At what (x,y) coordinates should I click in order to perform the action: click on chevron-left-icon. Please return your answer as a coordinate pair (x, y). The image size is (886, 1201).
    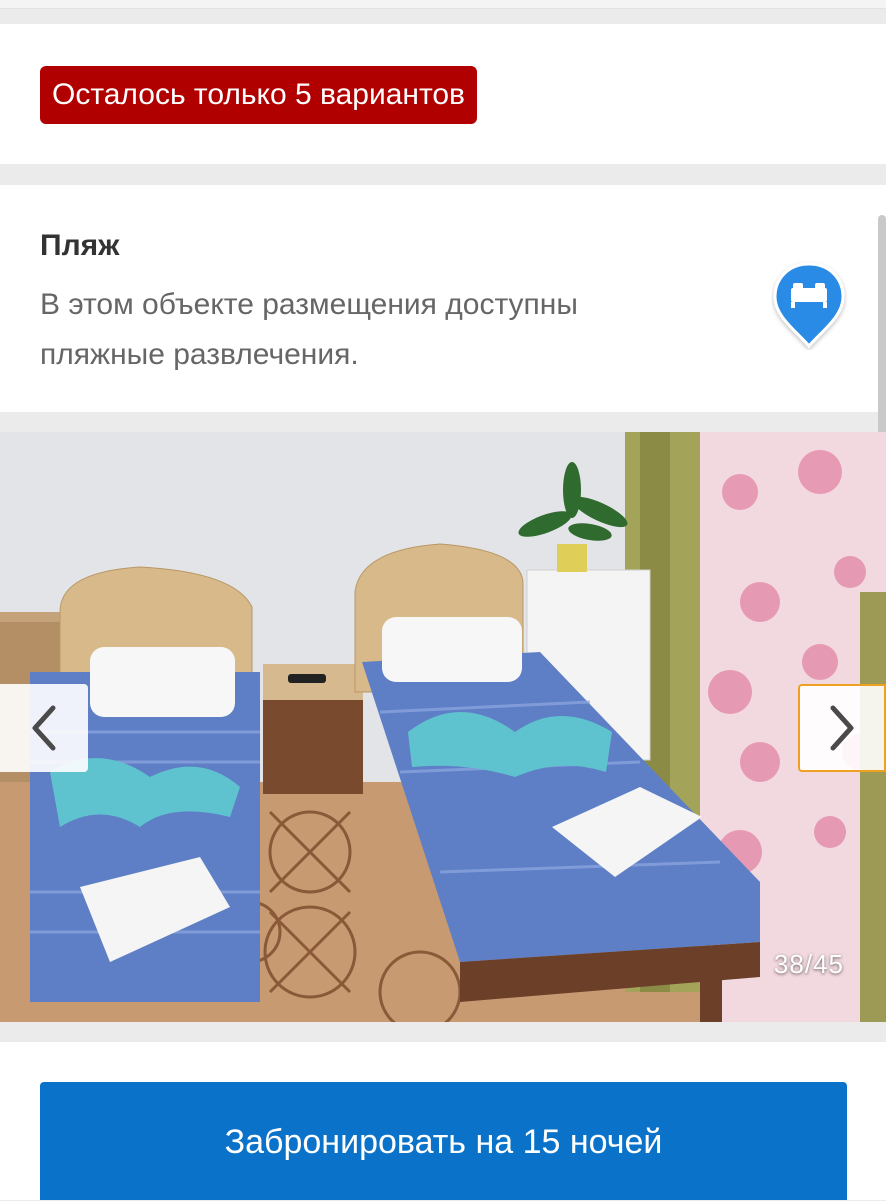
    Looking at the image, I should click on (44, 728).